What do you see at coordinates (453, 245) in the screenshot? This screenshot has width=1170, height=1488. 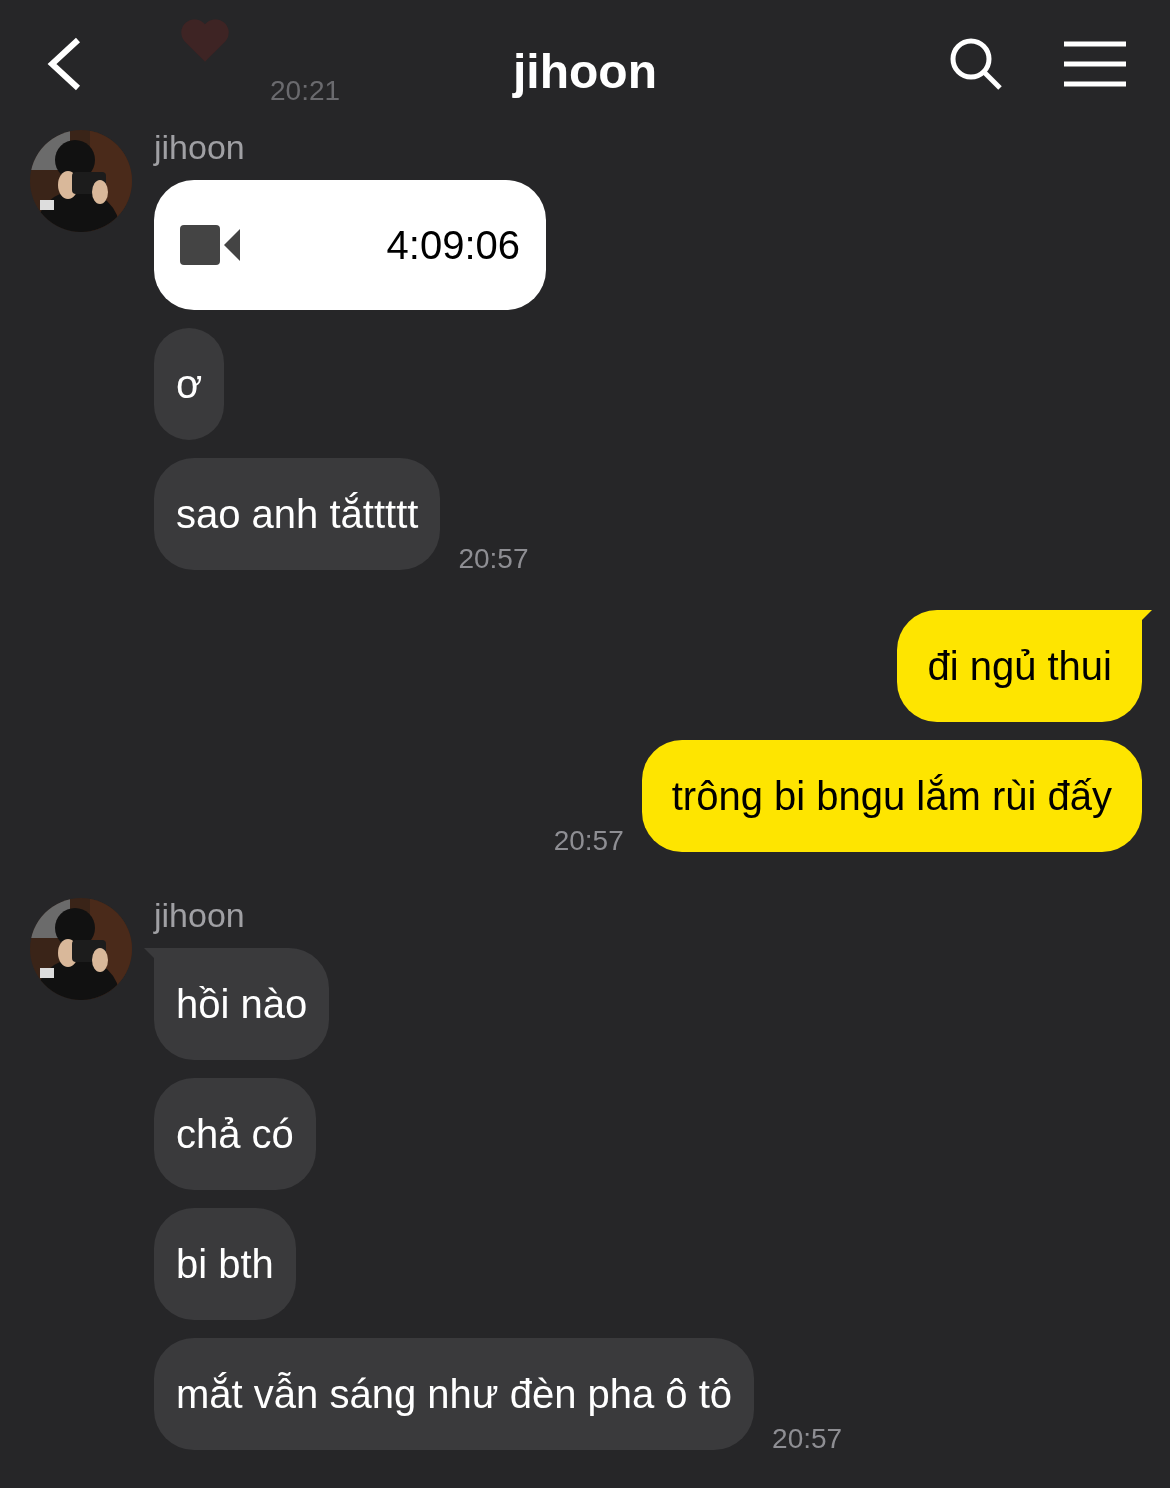 I see `call-duration: 4:09:06` at bounding box center [453, 245].